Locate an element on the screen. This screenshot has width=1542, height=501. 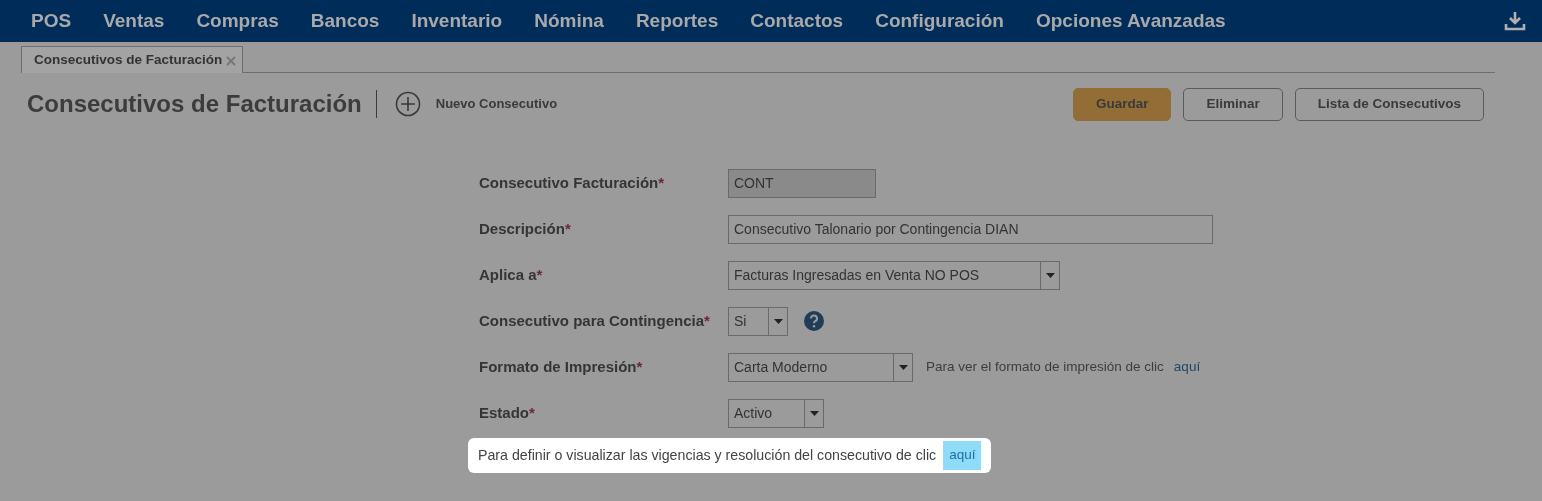
action-button: Lista de Consecutivos is located at coordinates (1389, 104).